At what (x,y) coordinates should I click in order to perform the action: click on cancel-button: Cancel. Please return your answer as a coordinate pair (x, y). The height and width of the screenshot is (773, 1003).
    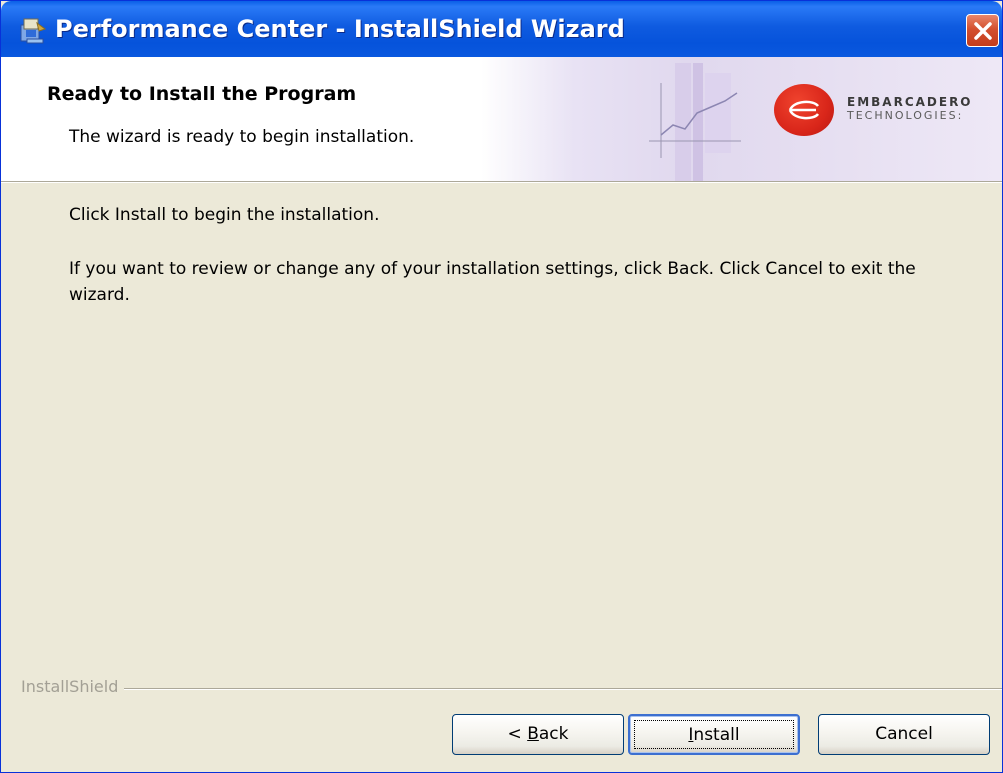
    Looking at the image, I should click on (904, 734).